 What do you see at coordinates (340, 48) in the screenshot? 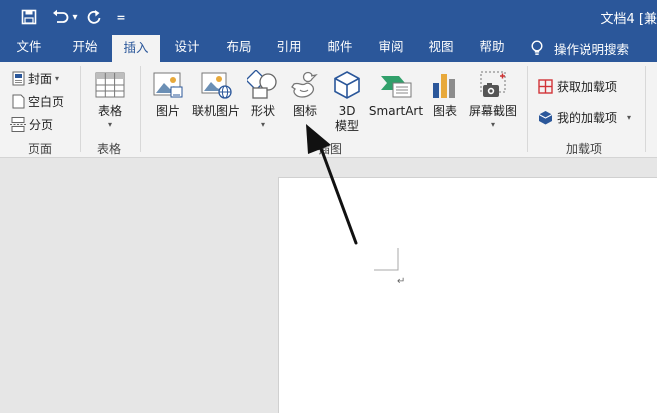
I see `tab-mailings: 邮件` at bounding box center [340, 48].